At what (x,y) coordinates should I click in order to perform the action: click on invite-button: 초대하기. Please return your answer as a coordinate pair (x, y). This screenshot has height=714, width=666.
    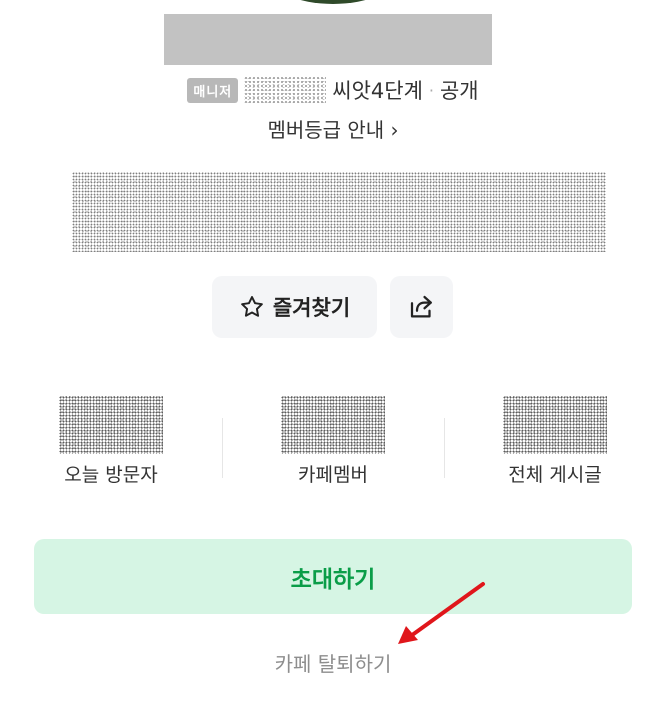
    Looking at the image, I should click on (333, 576).